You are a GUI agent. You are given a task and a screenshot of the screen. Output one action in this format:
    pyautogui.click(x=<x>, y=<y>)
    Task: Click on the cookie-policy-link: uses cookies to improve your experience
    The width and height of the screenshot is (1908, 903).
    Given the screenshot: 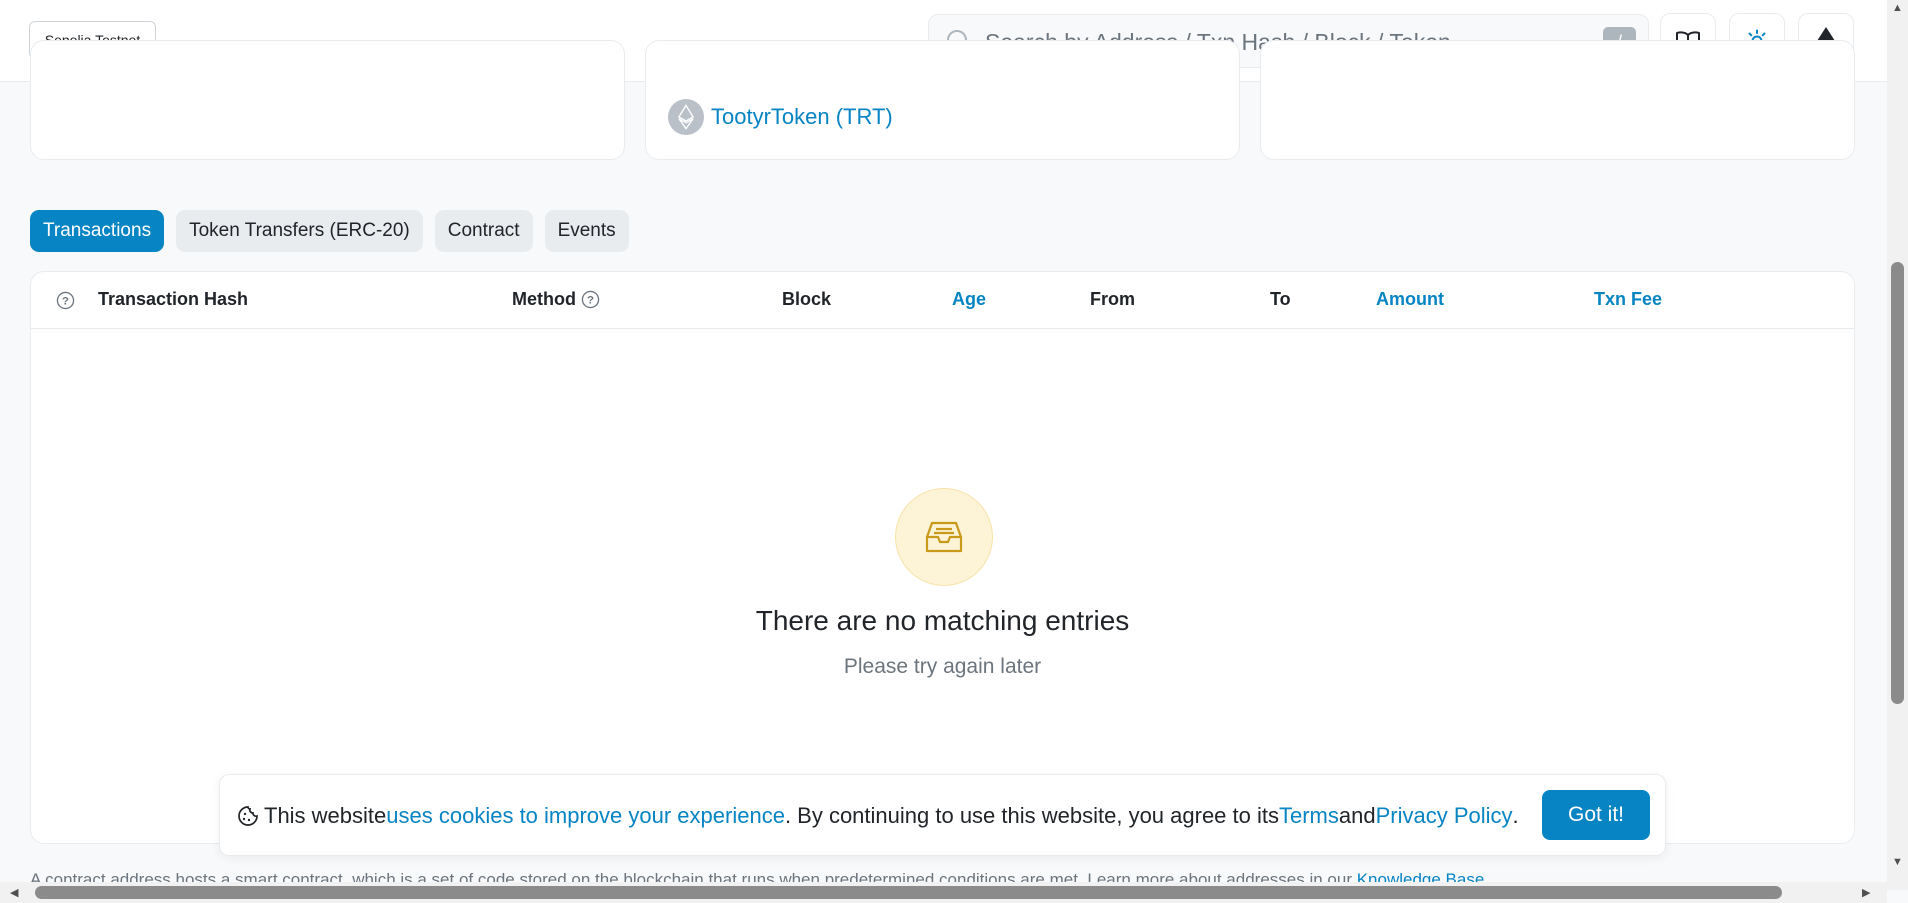 What is the action you would take?
    pyautogui.click(x=585, y=816)
    